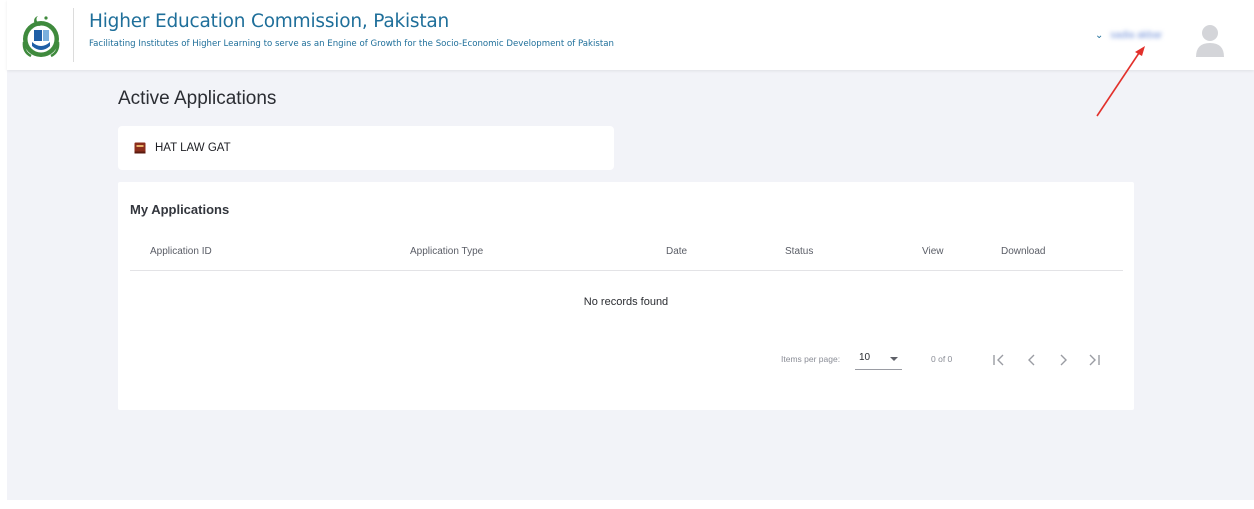 This screenshot has width=1254, height=509. I want to click on next-page-button, so click(1063, 360).